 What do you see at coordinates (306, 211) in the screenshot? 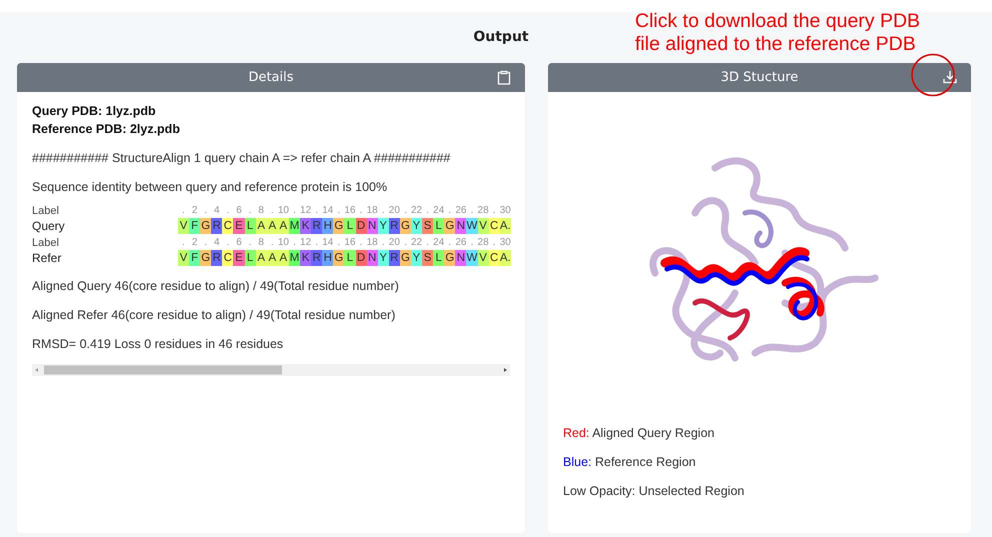
I see `ruler-tick: 12` at bounding box center [306, 211].